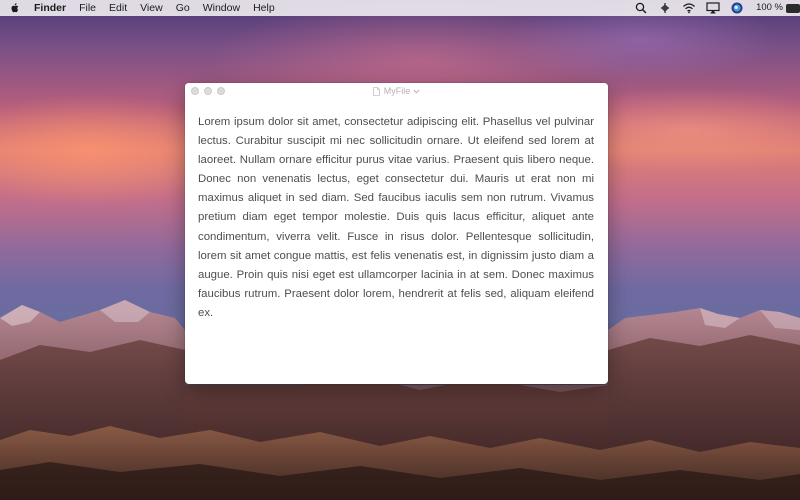  I want to click on menu-go: Go, so click(183, 8).